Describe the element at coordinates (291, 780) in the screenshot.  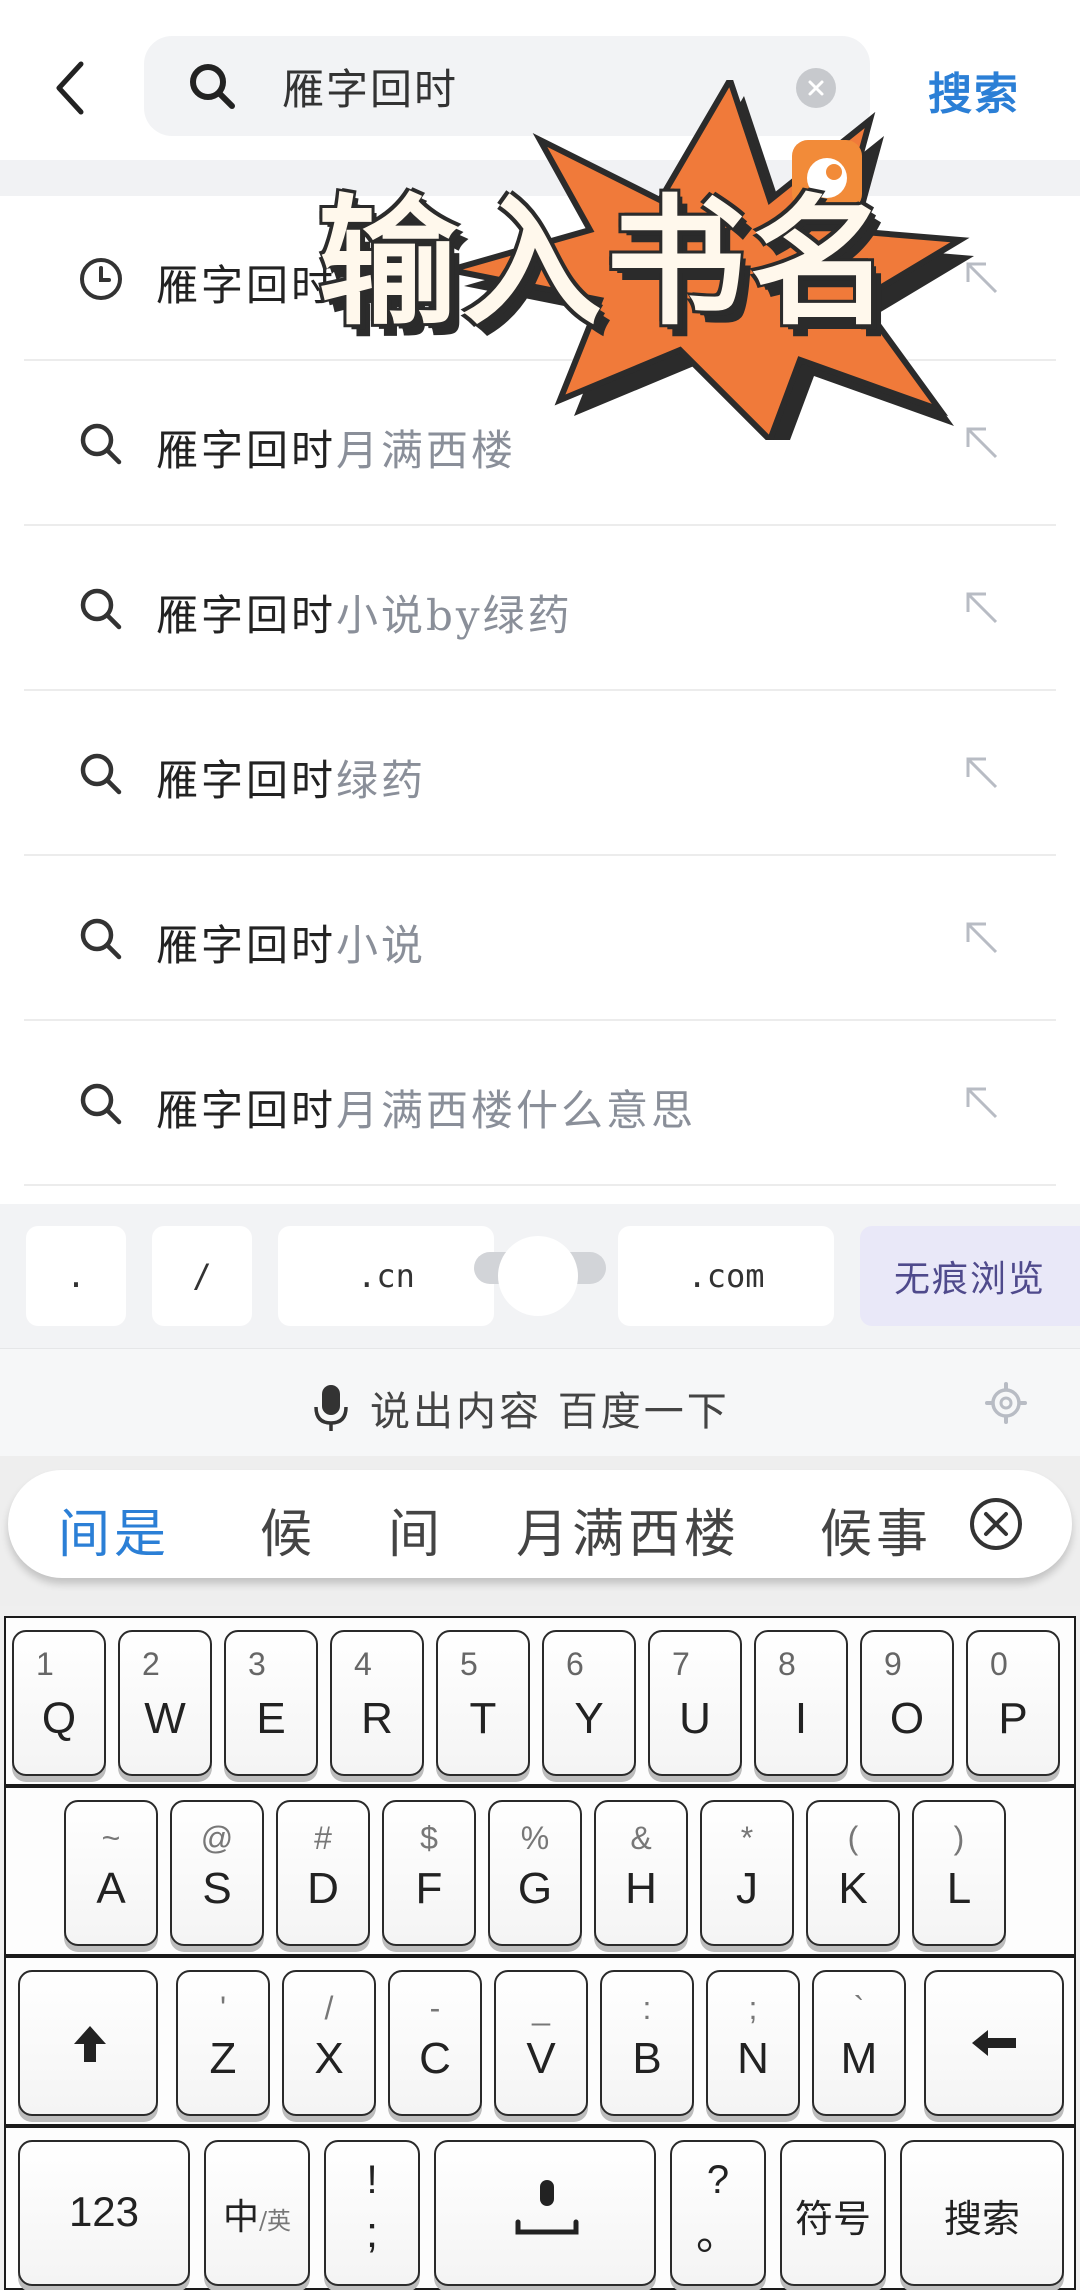
I see `suggestion-text: 雁字回时绿药` at that location.